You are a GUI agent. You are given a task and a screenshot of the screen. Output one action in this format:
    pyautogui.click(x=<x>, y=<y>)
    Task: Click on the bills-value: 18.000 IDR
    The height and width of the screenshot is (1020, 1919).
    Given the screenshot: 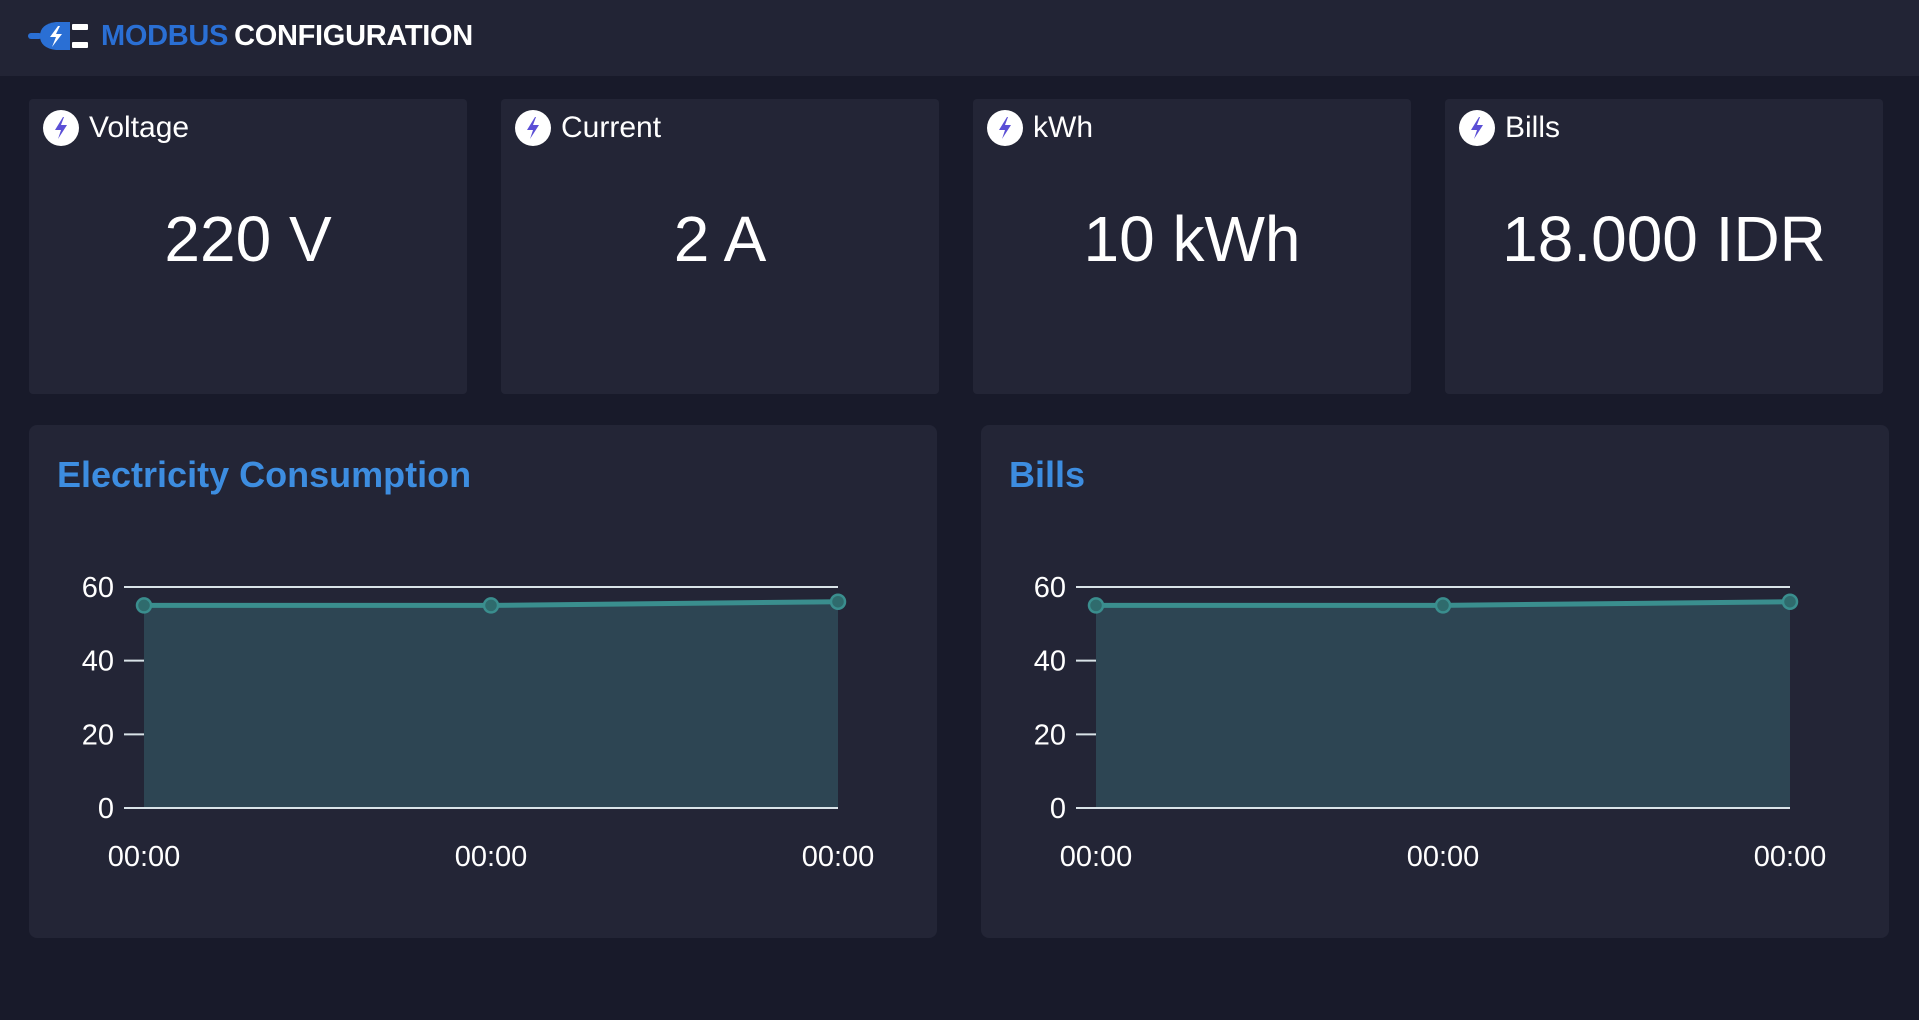 What is the action you would take?
    pyautogui.click(x=1664, y=239)
    